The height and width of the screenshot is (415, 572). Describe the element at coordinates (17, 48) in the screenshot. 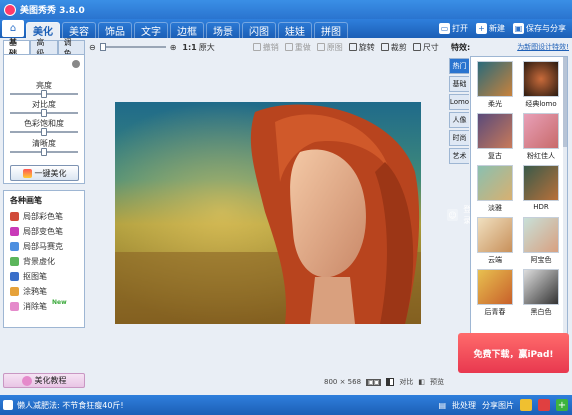

I see `tab-basic: 基础` at that location.